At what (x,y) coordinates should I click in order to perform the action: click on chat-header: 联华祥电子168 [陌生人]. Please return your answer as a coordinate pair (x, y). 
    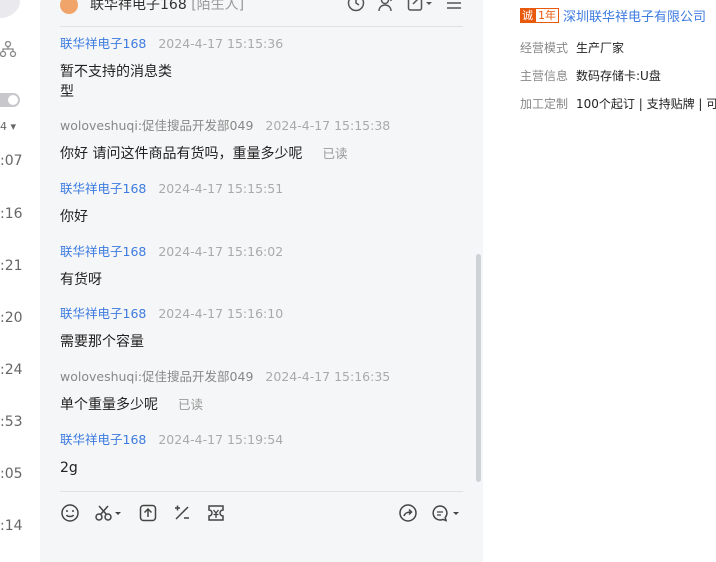
    Looking at the image, I should click on (261, 13).